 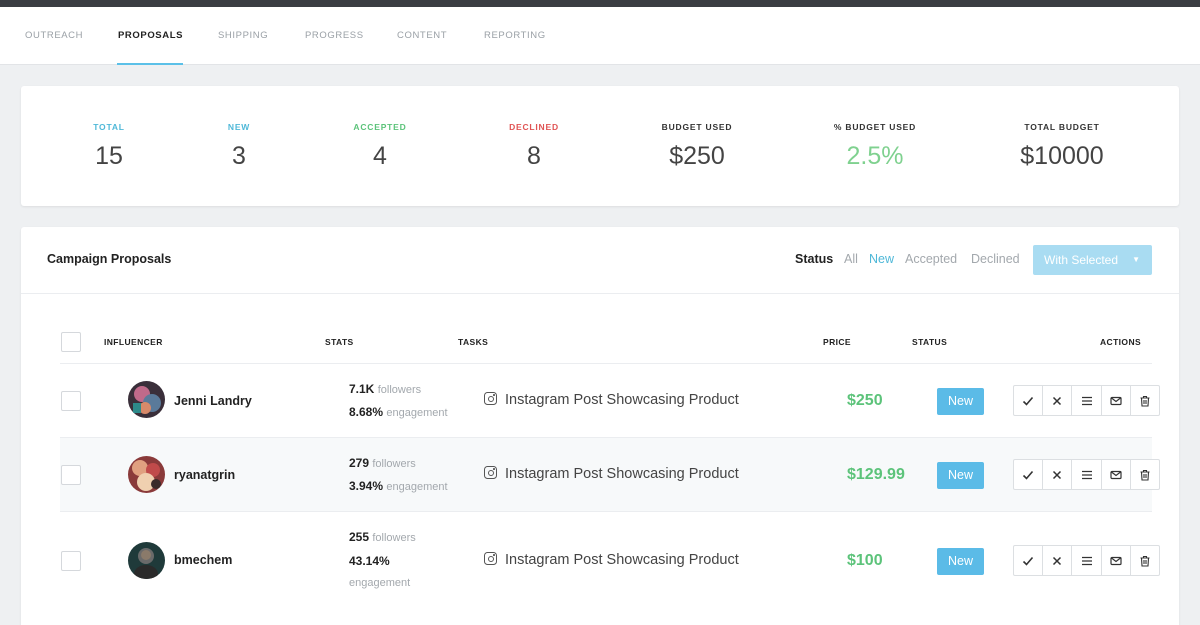 I want to click on followers-stat: 279 followers, so click(x=382, y=463).